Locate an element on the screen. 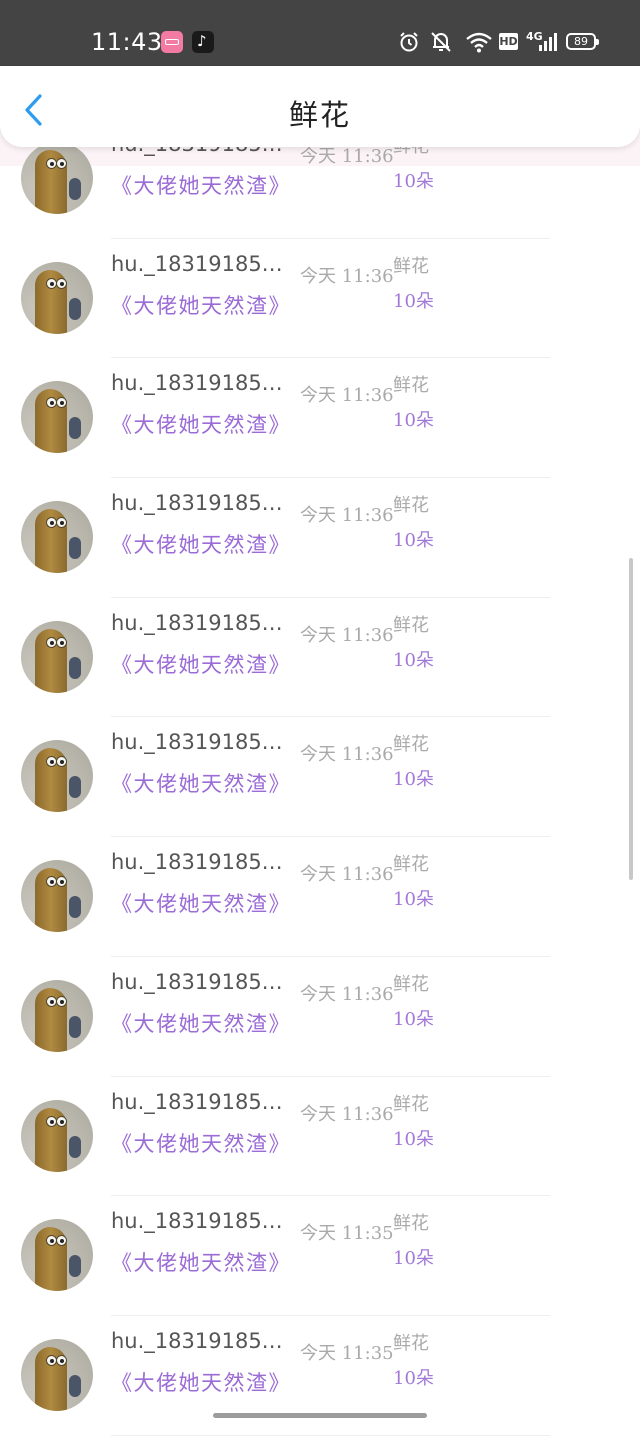 The width and height of the screenshot is (640, 1436). top-nav-bar: 鲜花 is located at coordinates (320, 106).